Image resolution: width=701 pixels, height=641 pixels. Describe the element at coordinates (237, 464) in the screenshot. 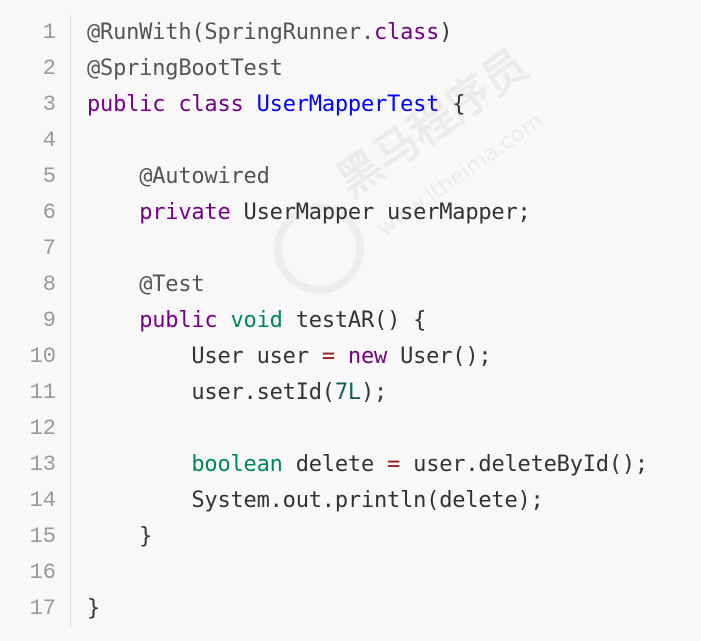

I see `code-token: boolean` at that location.